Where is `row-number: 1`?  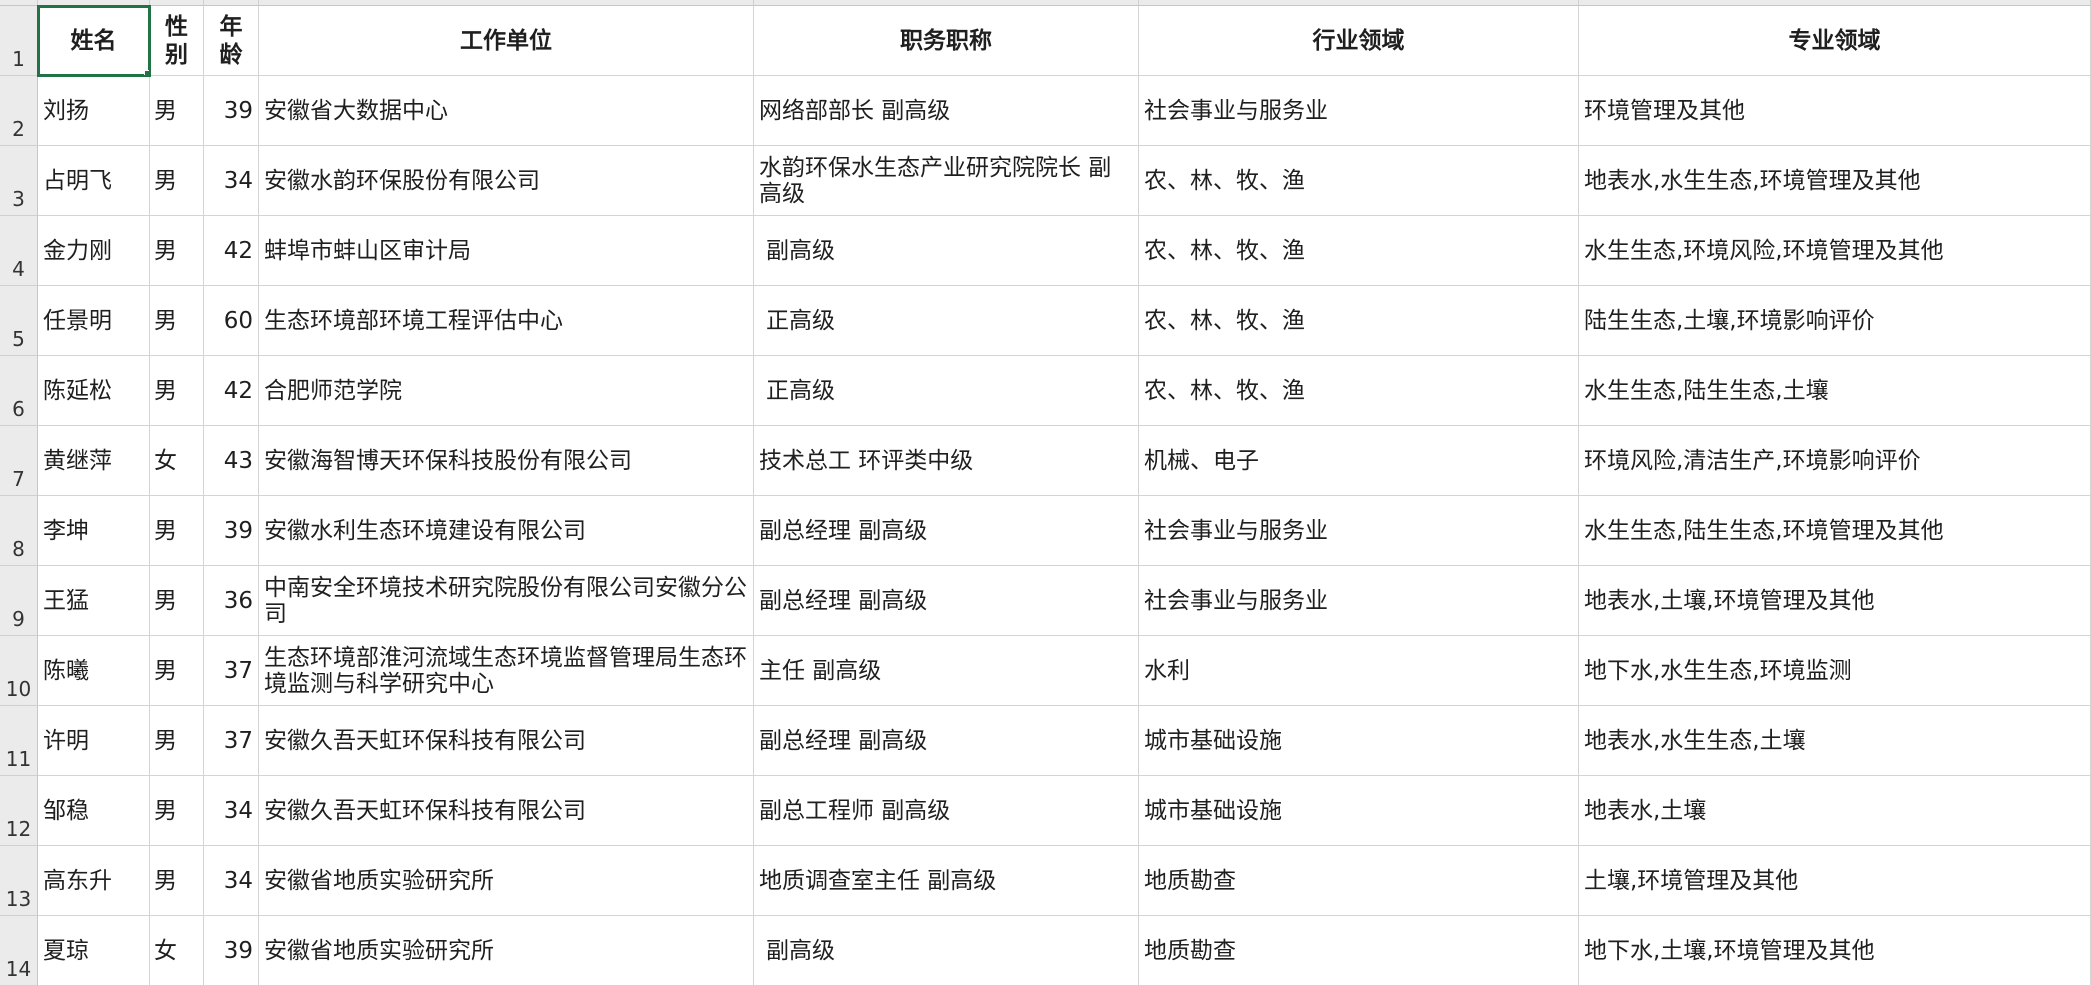 row-number: 1 is located at coordinates (19, 41).